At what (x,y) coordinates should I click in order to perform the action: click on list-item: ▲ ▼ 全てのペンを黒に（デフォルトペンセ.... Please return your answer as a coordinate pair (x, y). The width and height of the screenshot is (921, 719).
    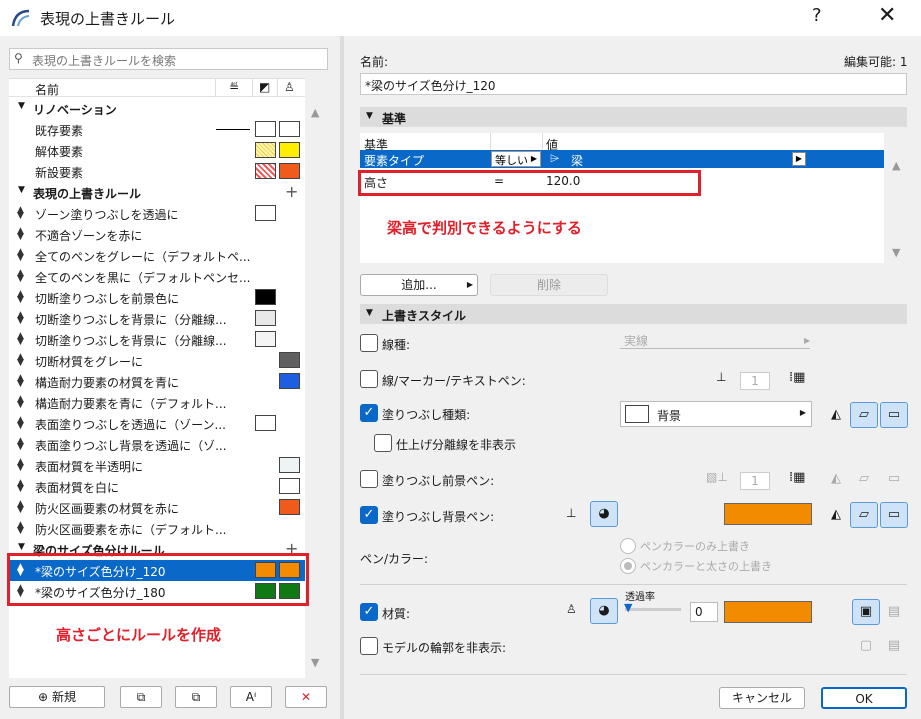
    Looking at the image, I should click on (157, 276).